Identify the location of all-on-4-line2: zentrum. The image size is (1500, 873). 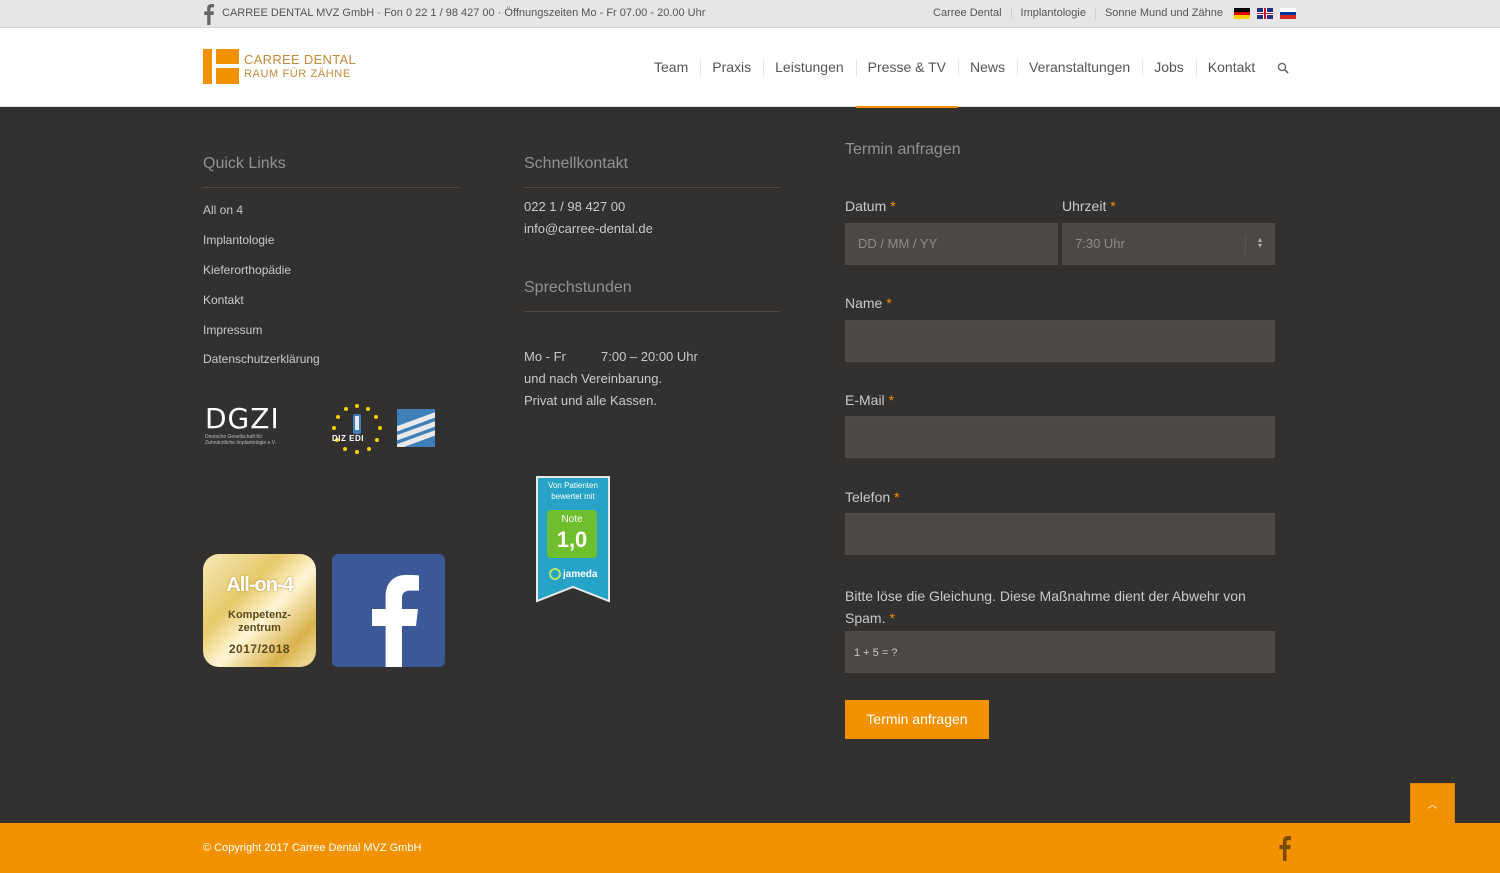
(259, 628).